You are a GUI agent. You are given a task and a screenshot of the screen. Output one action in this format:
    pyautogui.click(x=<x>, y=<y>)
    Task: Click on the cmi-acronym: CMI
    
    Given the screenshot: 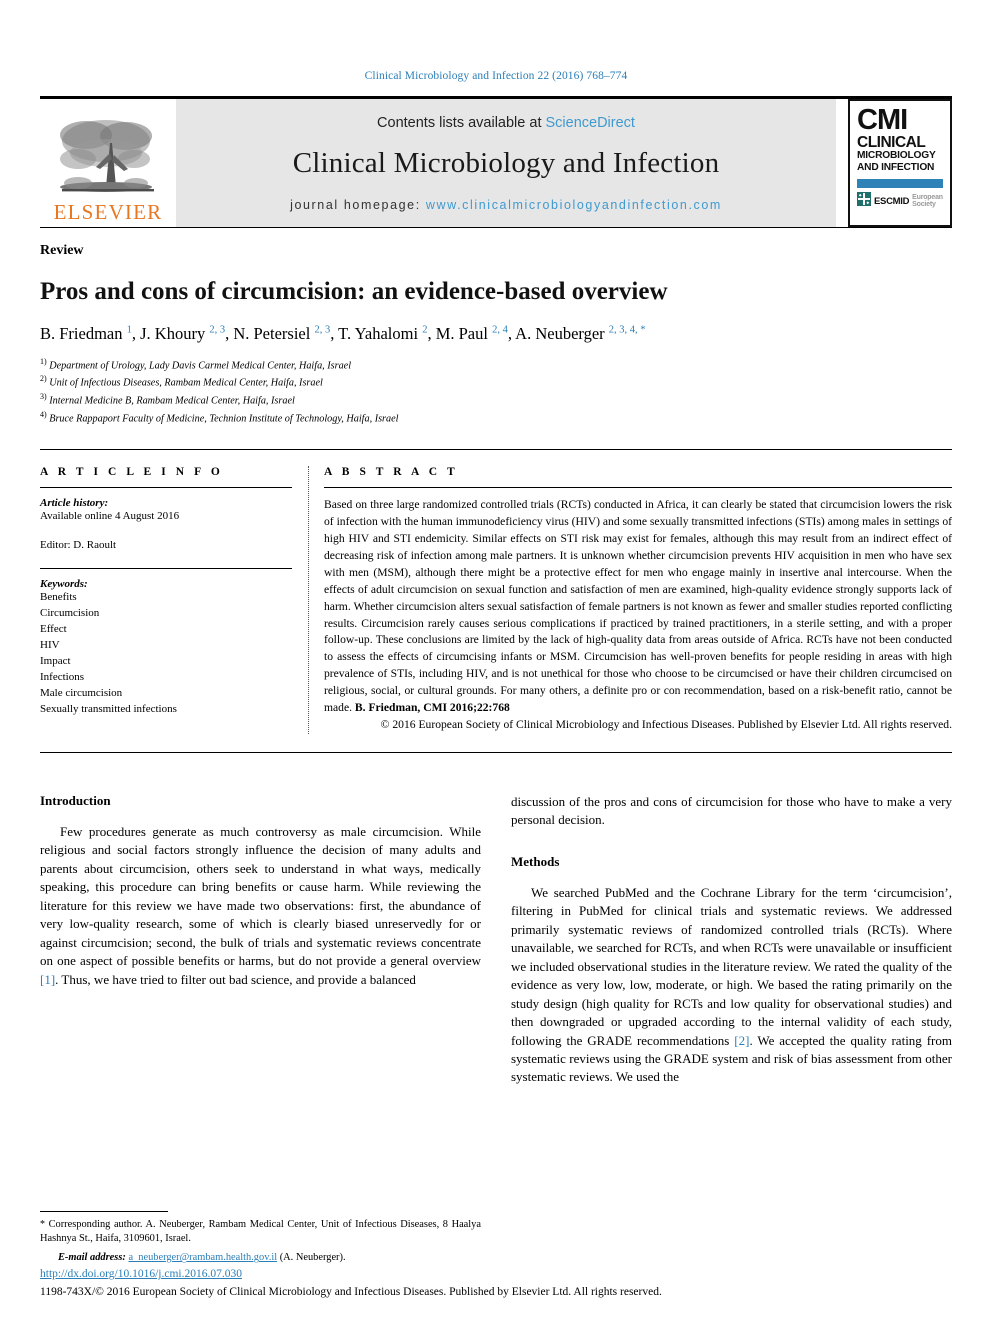 What is the action you would take?
    pyautogui.click(x=882, y=120)
    